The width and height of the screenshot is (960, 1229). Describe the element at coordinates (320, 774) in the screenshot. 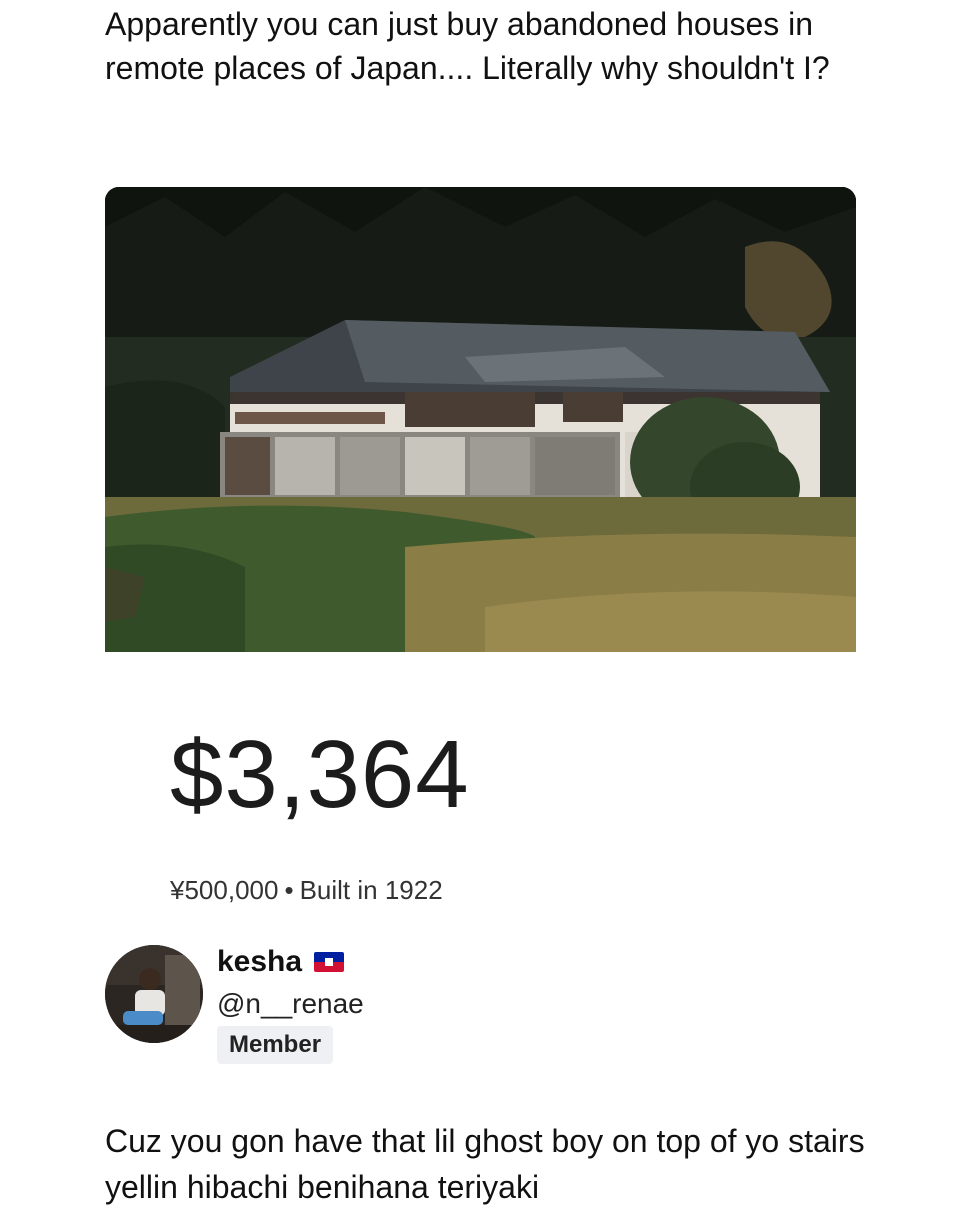

I see `price-usd: $3,364` at that location.